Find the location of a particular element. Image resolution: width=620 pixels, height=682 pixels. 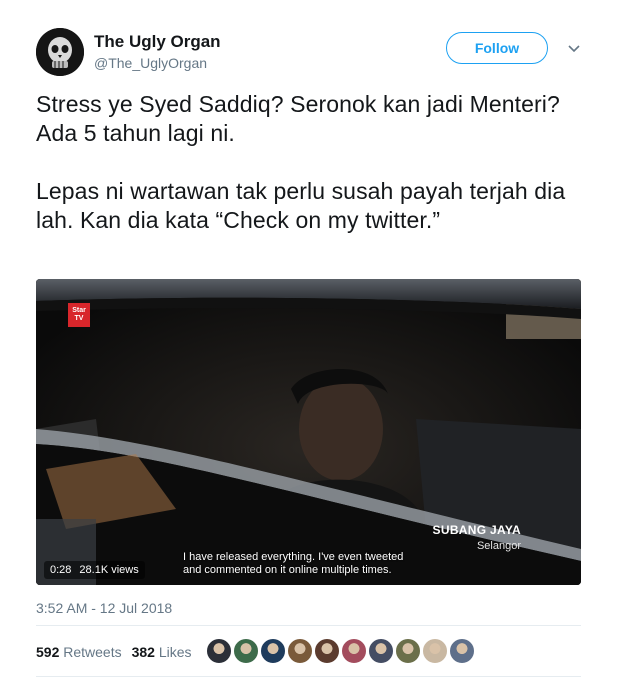

user-handle: @The_UglyOrgan is located at coordinates (150, 63).